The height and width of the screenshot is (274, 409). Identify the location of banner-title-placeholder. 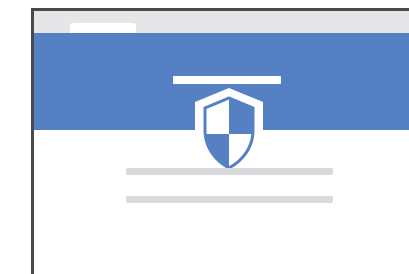
(227, 80).